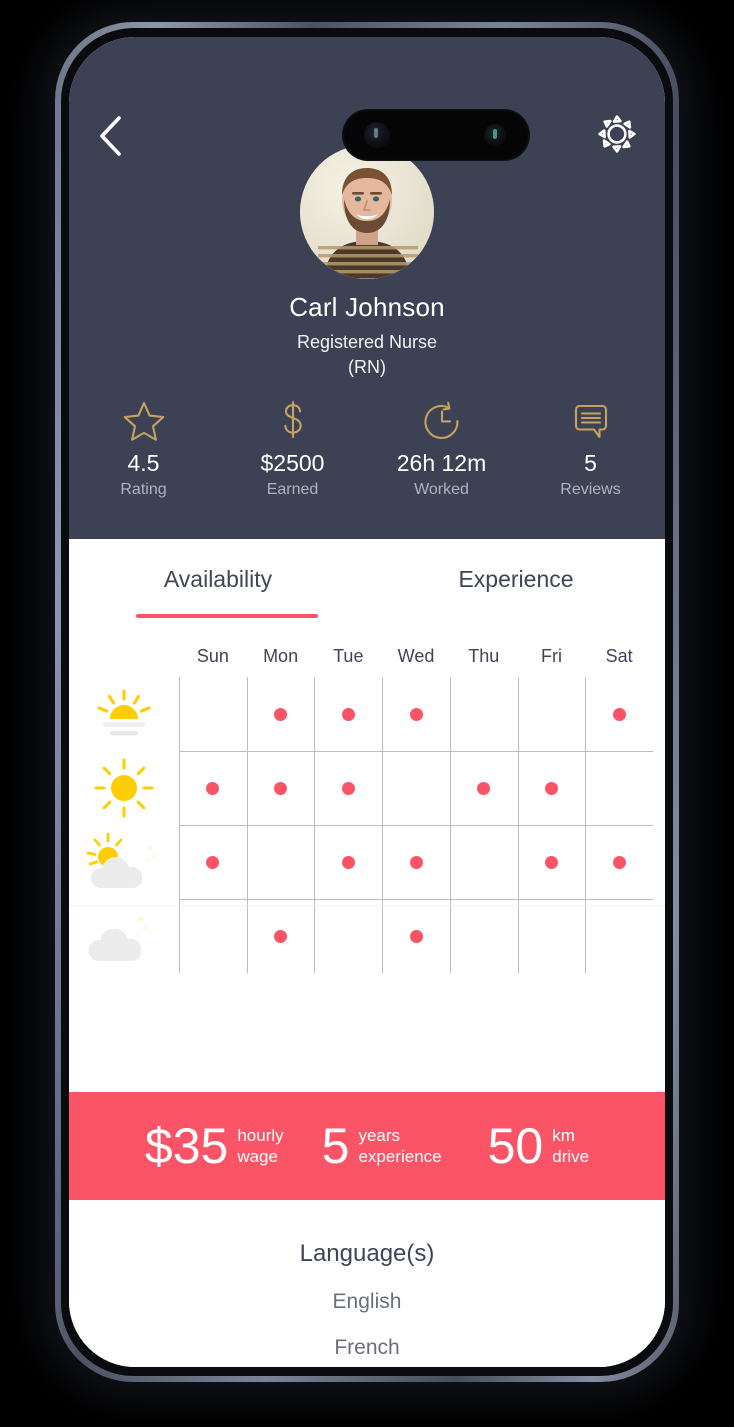 The image size is (734, 1427). I want to click on stat-label: Rating, so click(143, 489).